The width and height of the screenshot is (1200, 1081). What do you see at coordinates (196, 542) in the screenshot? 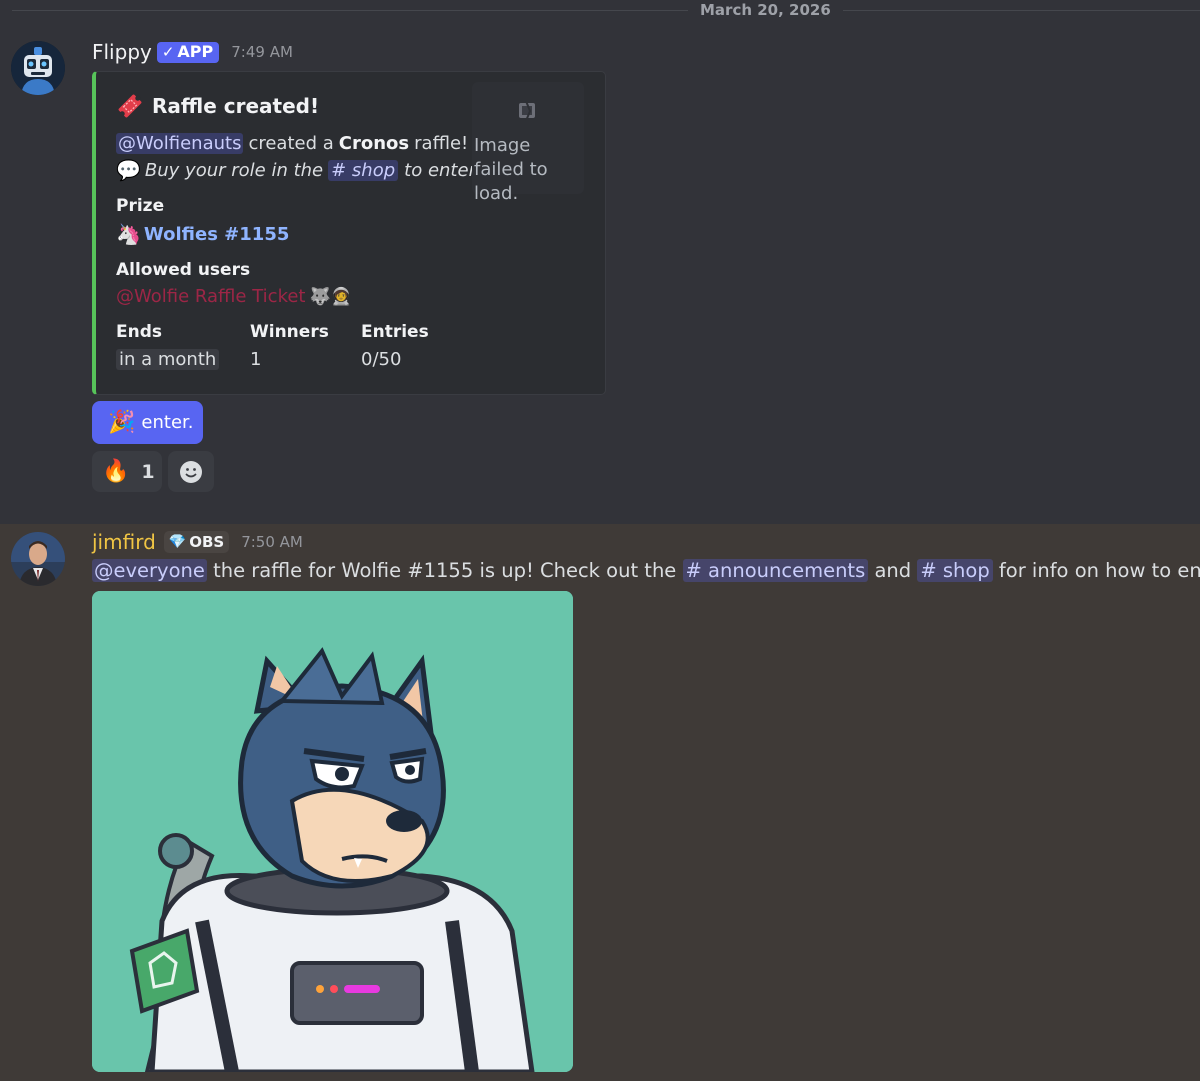
I see `guild-tag: 💎 OBS` at bounding box center [196, 542].